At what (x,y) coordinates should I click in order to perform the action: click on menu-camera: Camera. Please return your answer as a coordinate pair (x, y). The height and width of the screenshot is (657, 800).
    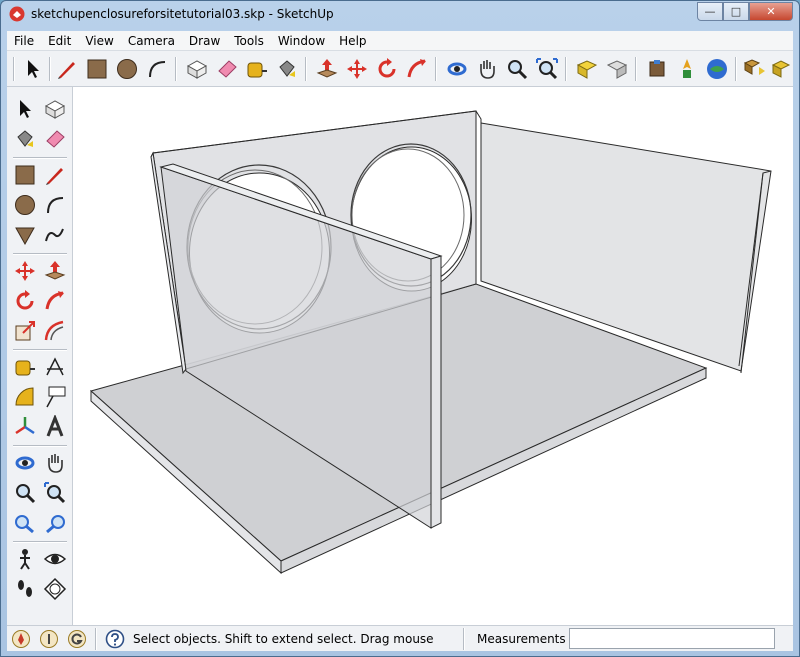
    Looking at the image, I should click on (151, 41).